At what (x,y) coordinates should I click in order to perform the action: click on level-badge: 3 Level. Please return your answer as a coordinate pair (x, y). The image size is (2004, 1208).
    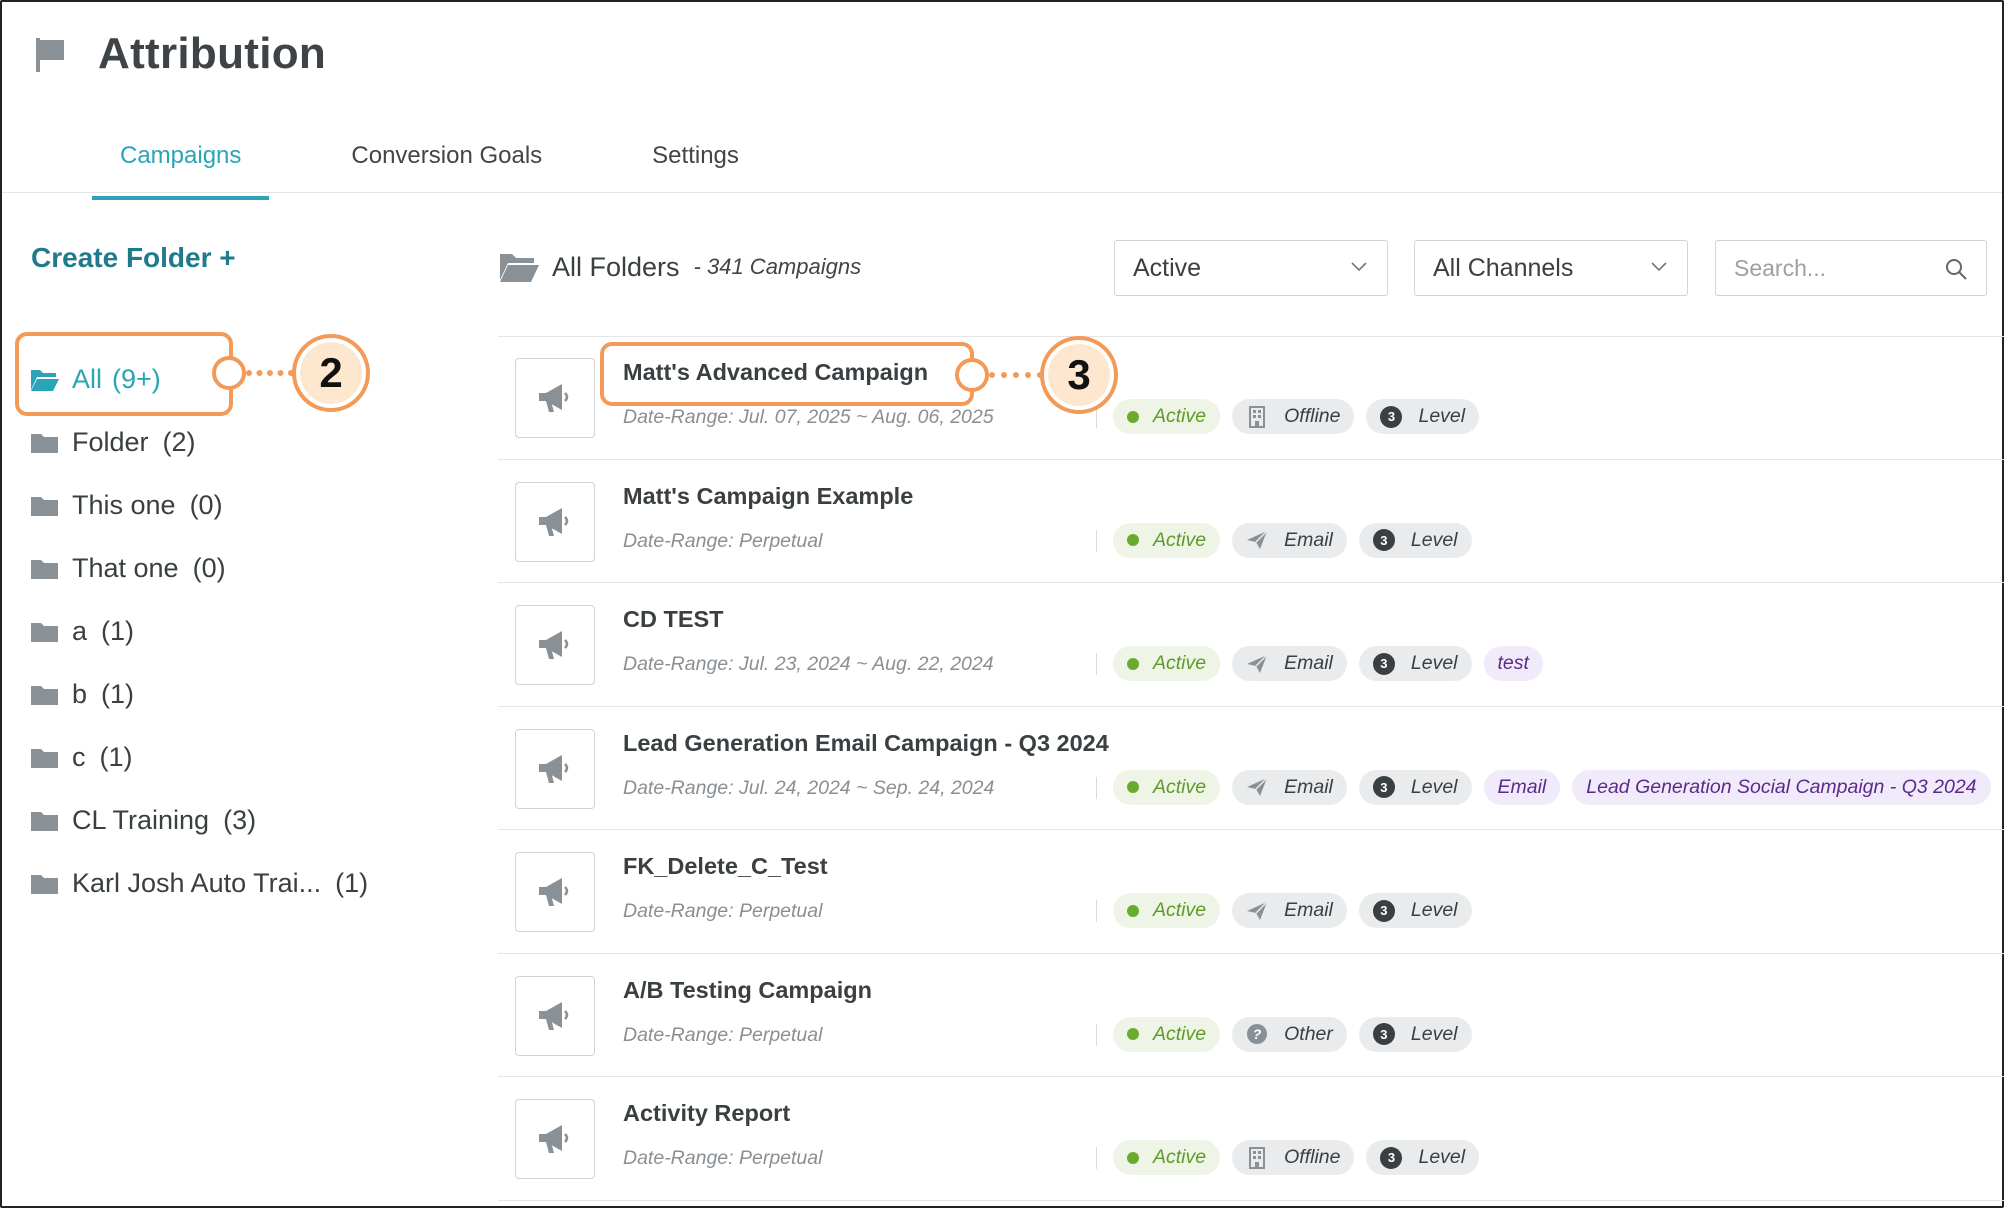
    Looking at the image, I should click on (1415, 910).